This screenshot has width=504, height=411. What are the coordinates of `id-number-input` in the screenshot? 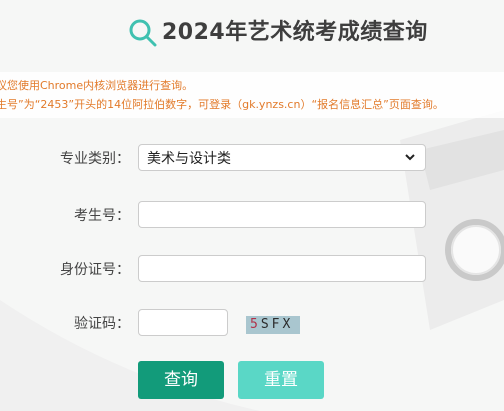 It's located at (282, 268).